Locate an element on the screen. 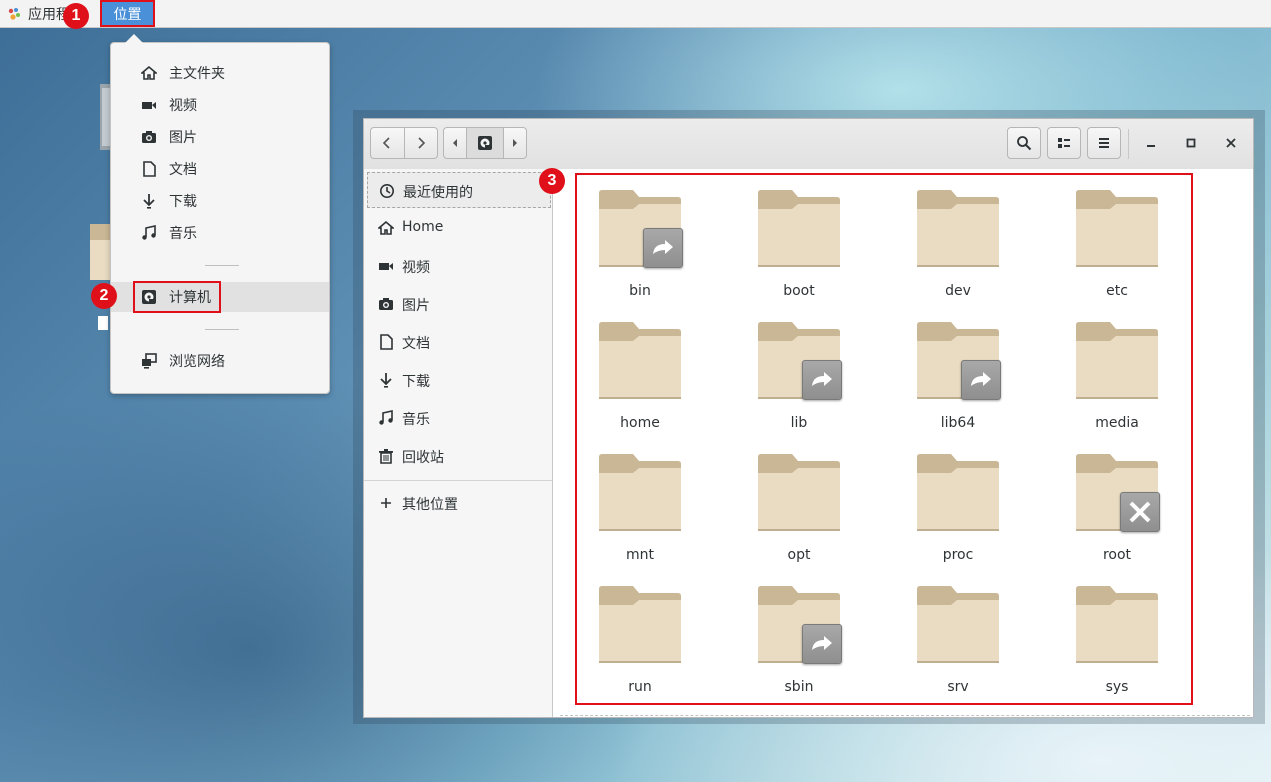 This screenshot has width=1271, height=782. folder-item-lib: lib is located at coordinates (799, 378).